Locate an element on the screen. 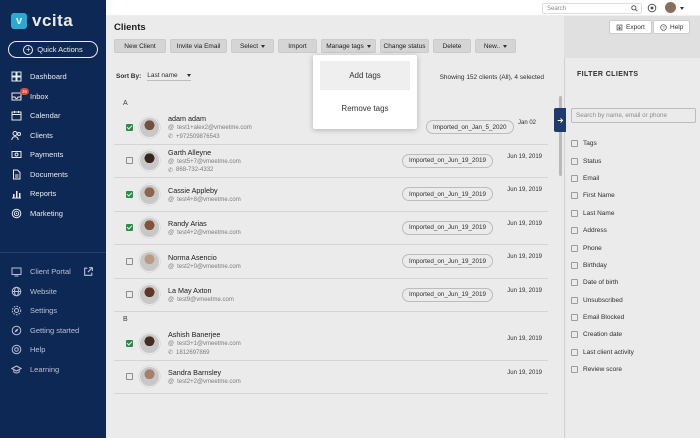 Image resolution: width=700 pixels, height=438 pixels. filter-option-last-name: Last Name is located at coordinates (602, 213).